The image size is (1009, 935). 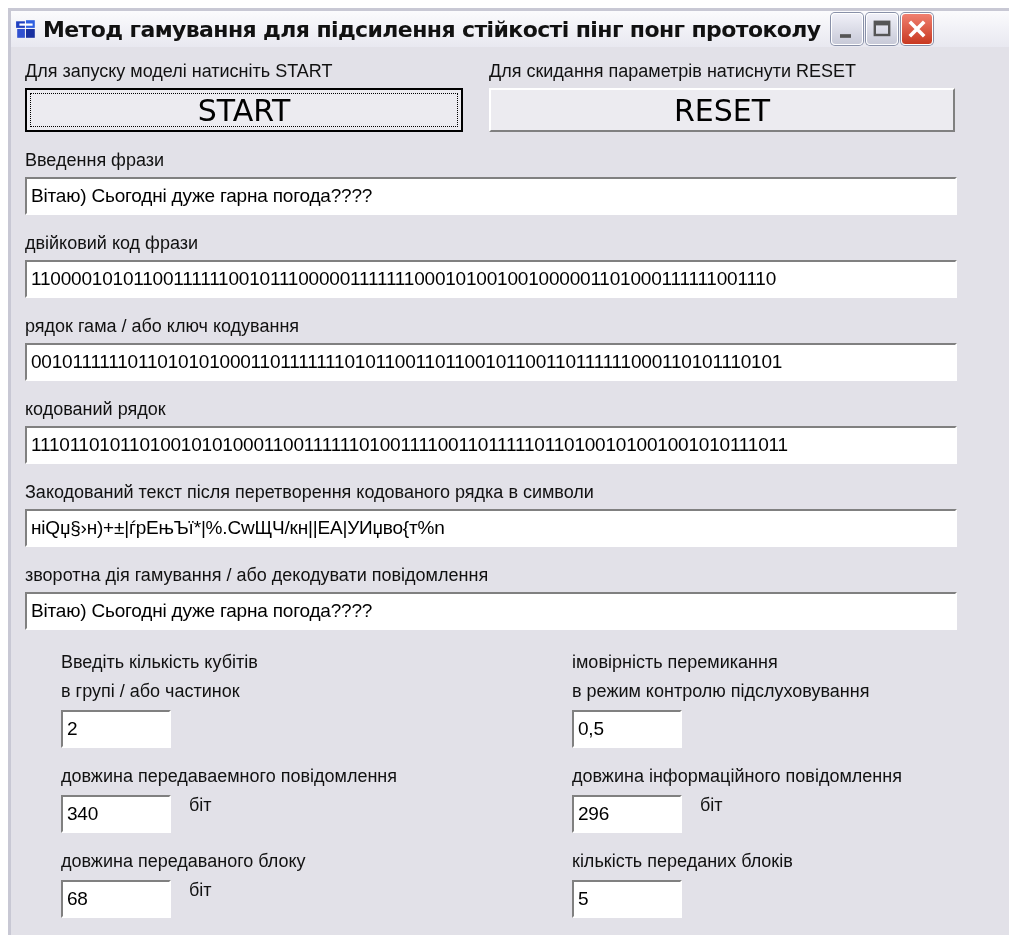 I want to click on field-label: рядок гама / або ключ кодування, so click(x=163, y=326).